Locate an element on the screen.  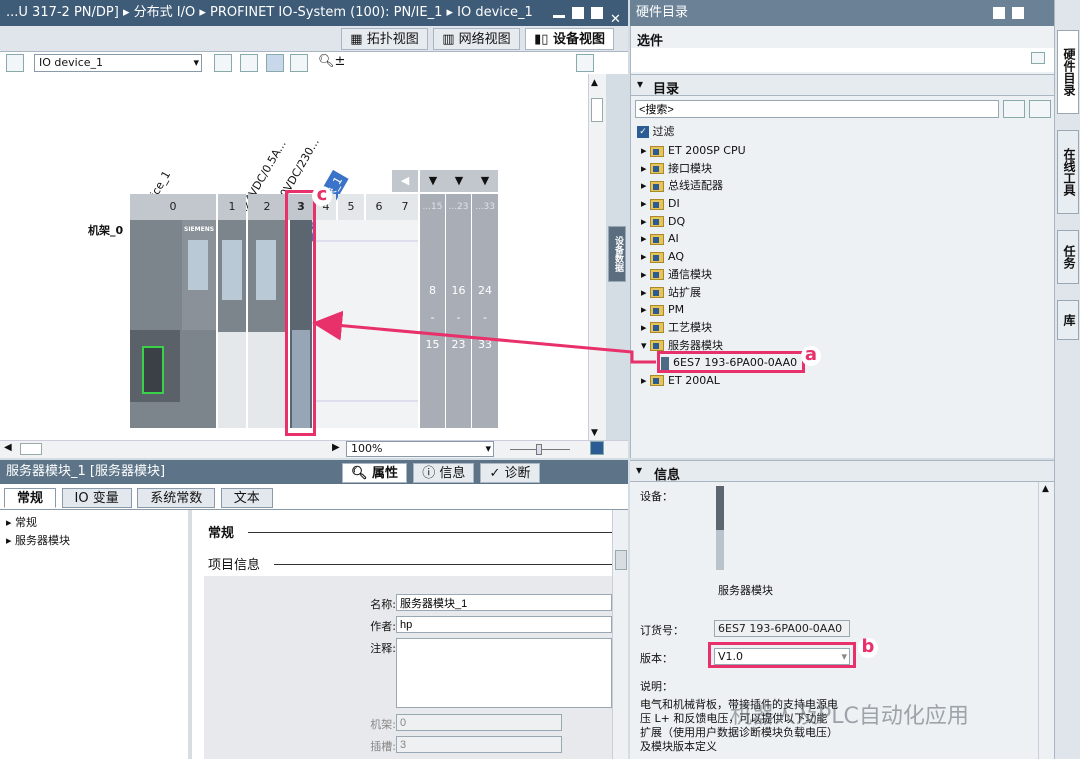
device-data-side-tab: 设备数据 is located at coordinates (617, 254).